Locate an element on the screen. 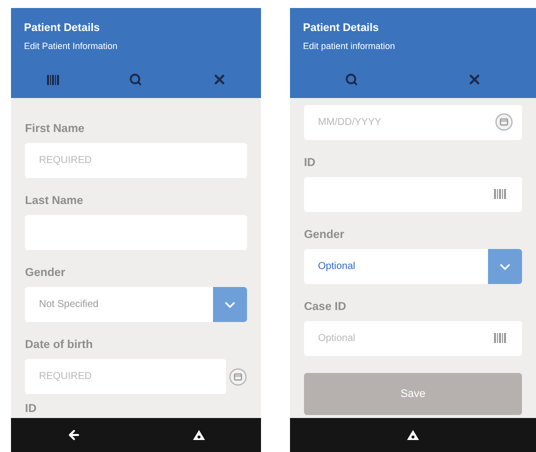  field-label: Last Name is located at coordinates (54, 201).